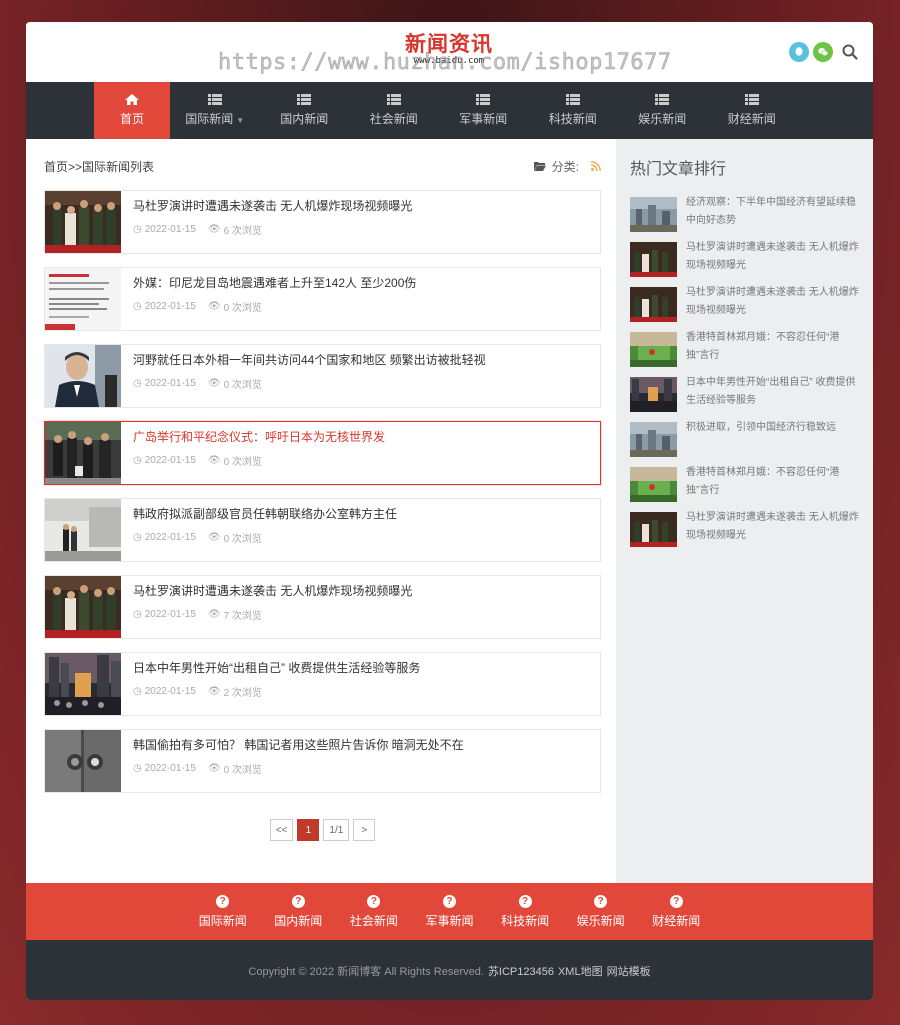  What do you see at coordinates (850, 52) in the screenshot?
I see `search-icon` at bounding box center [850, 52].